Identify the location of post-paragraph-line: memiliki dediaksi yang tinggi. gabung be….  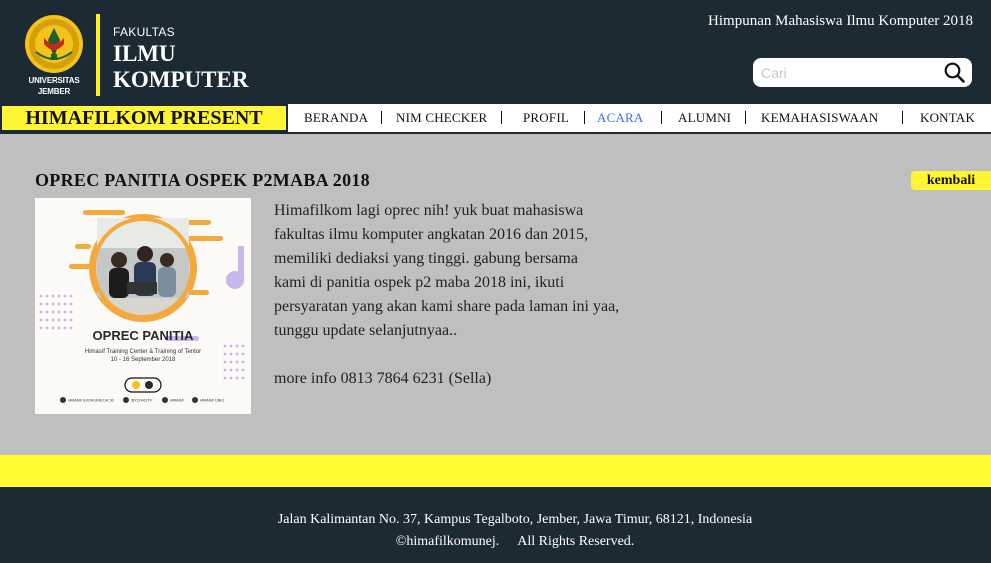
(426, 258).